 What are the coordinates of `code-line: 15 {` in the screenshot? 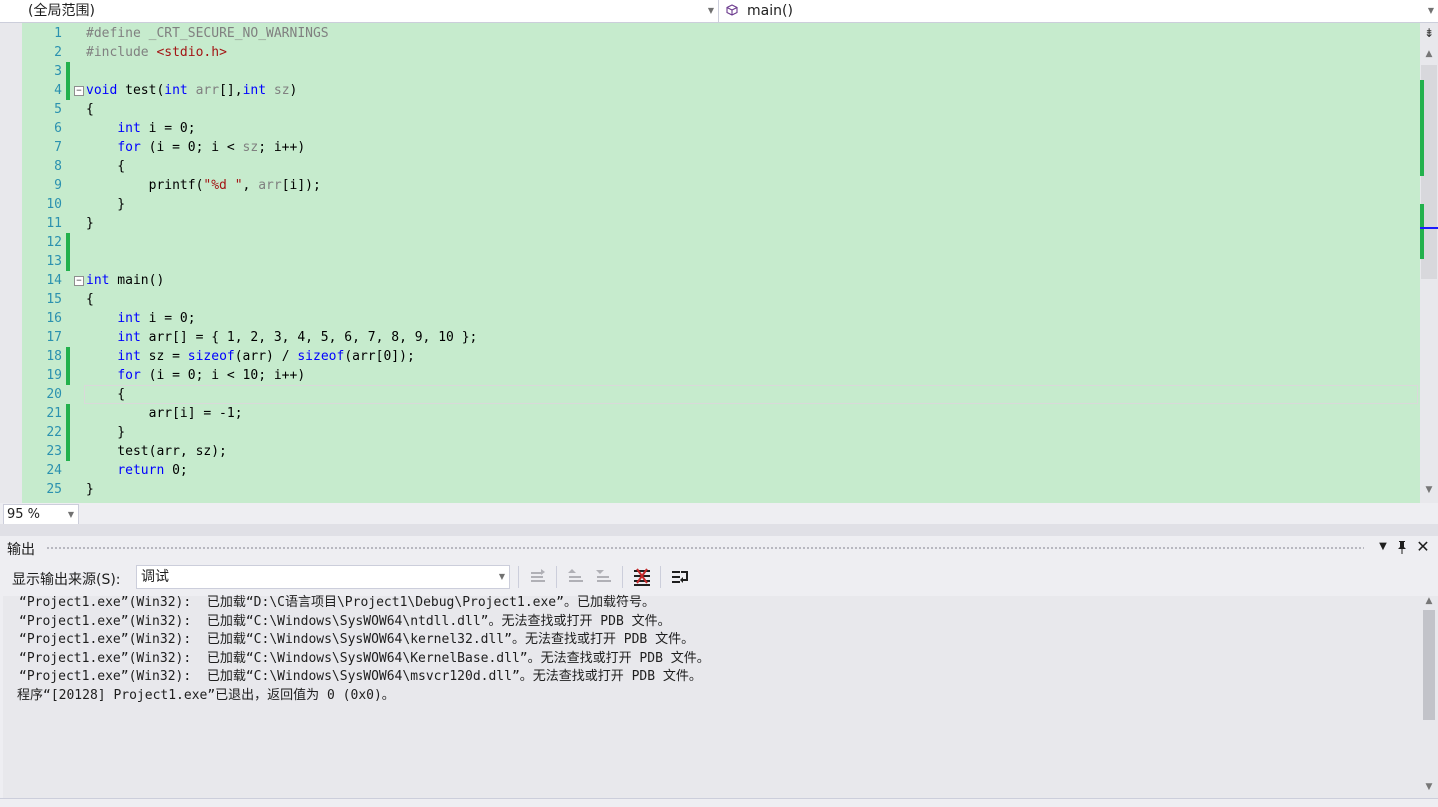 It's located at (710, 299).